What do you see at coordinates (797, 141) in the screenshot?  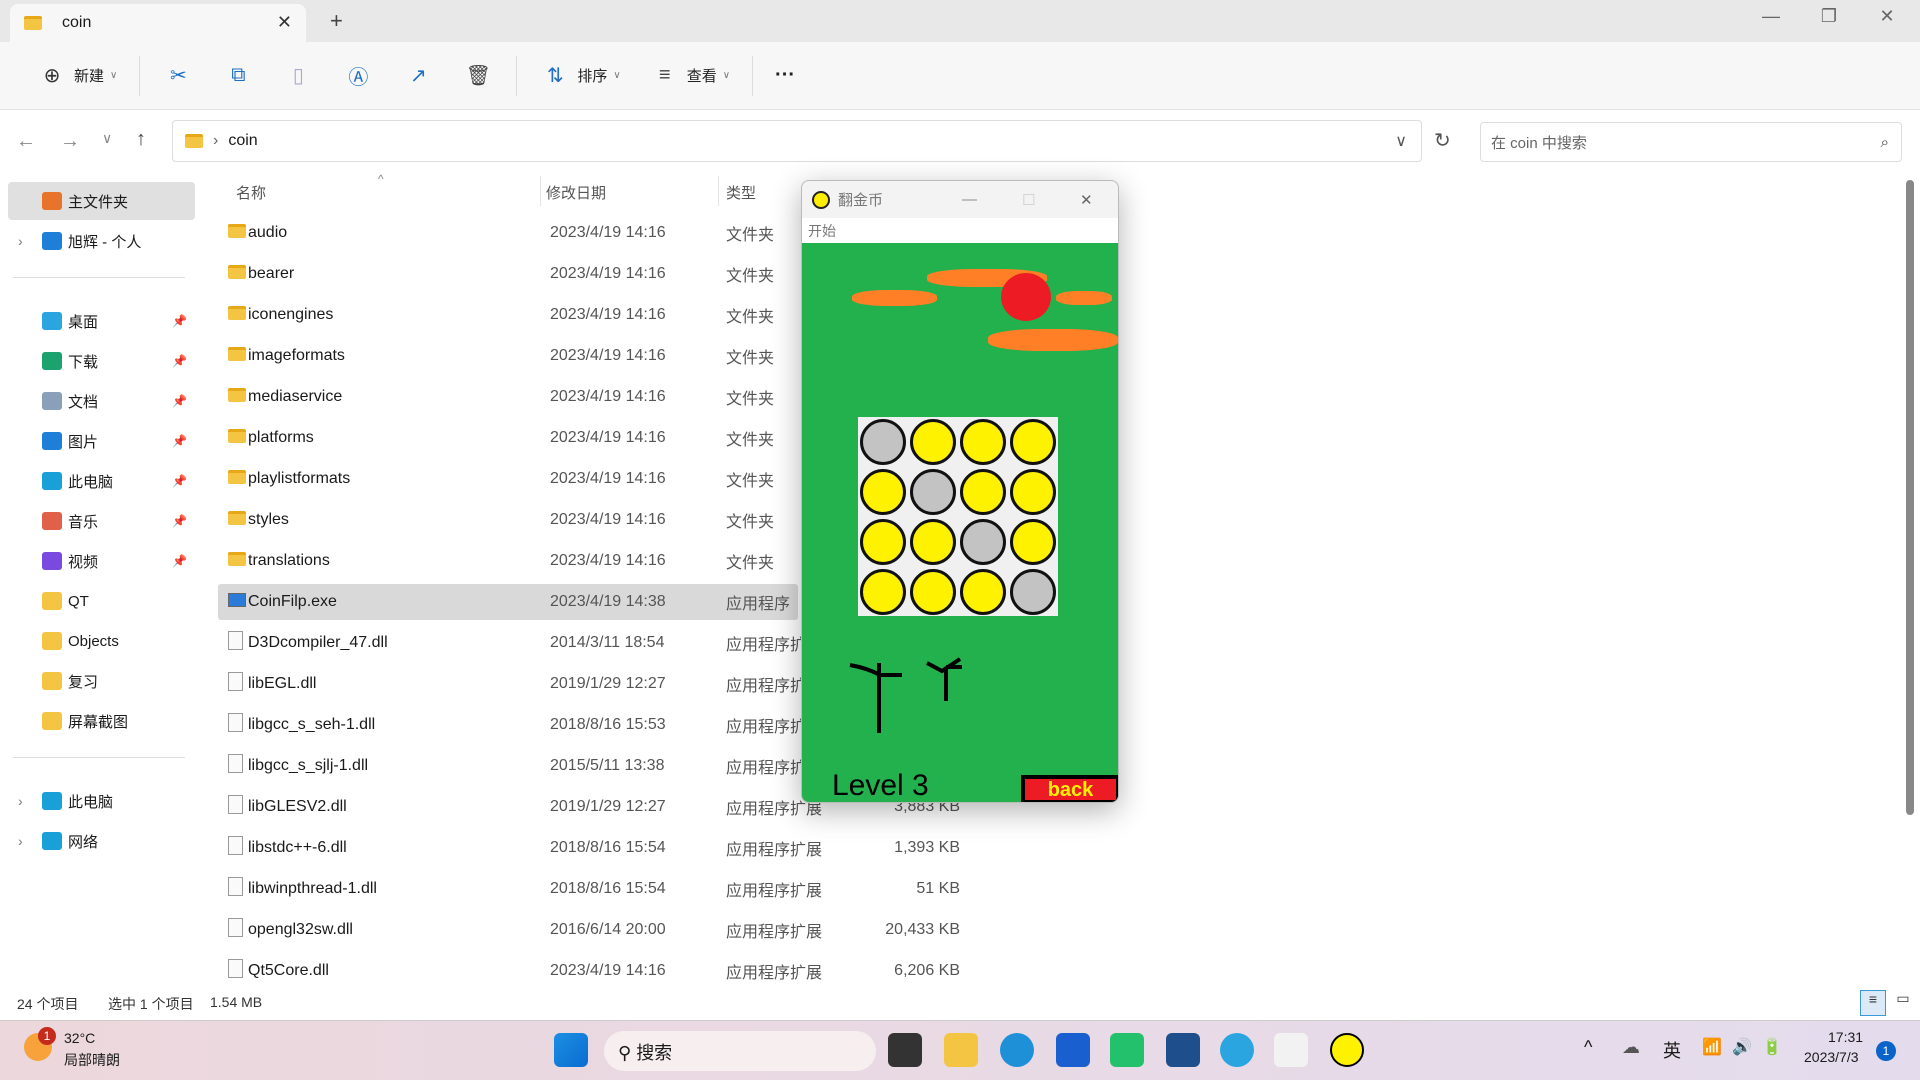 I see `address-bar: › coin ∨` at bounding box center [797, 141].